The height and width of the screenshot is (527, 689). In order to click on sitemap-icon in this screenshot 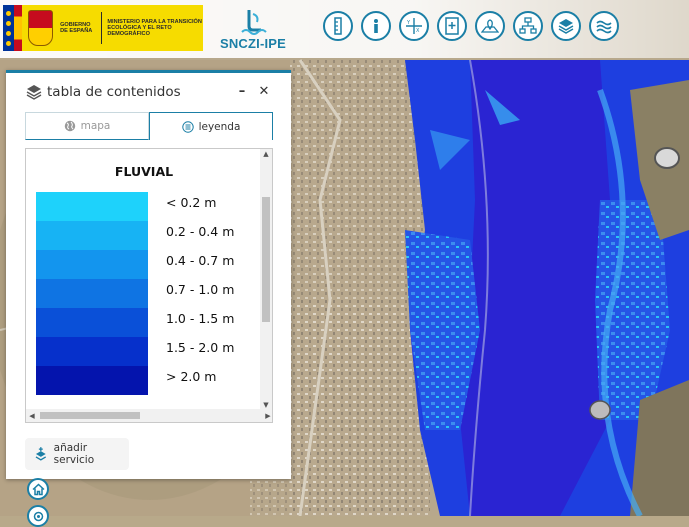, I will do `click(528, 25)`.